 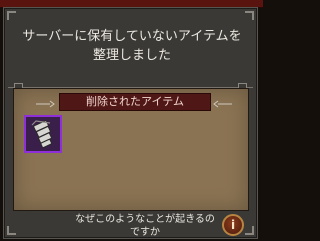 I want to click on info-button: ⅰ, so click(x=233, y=225).